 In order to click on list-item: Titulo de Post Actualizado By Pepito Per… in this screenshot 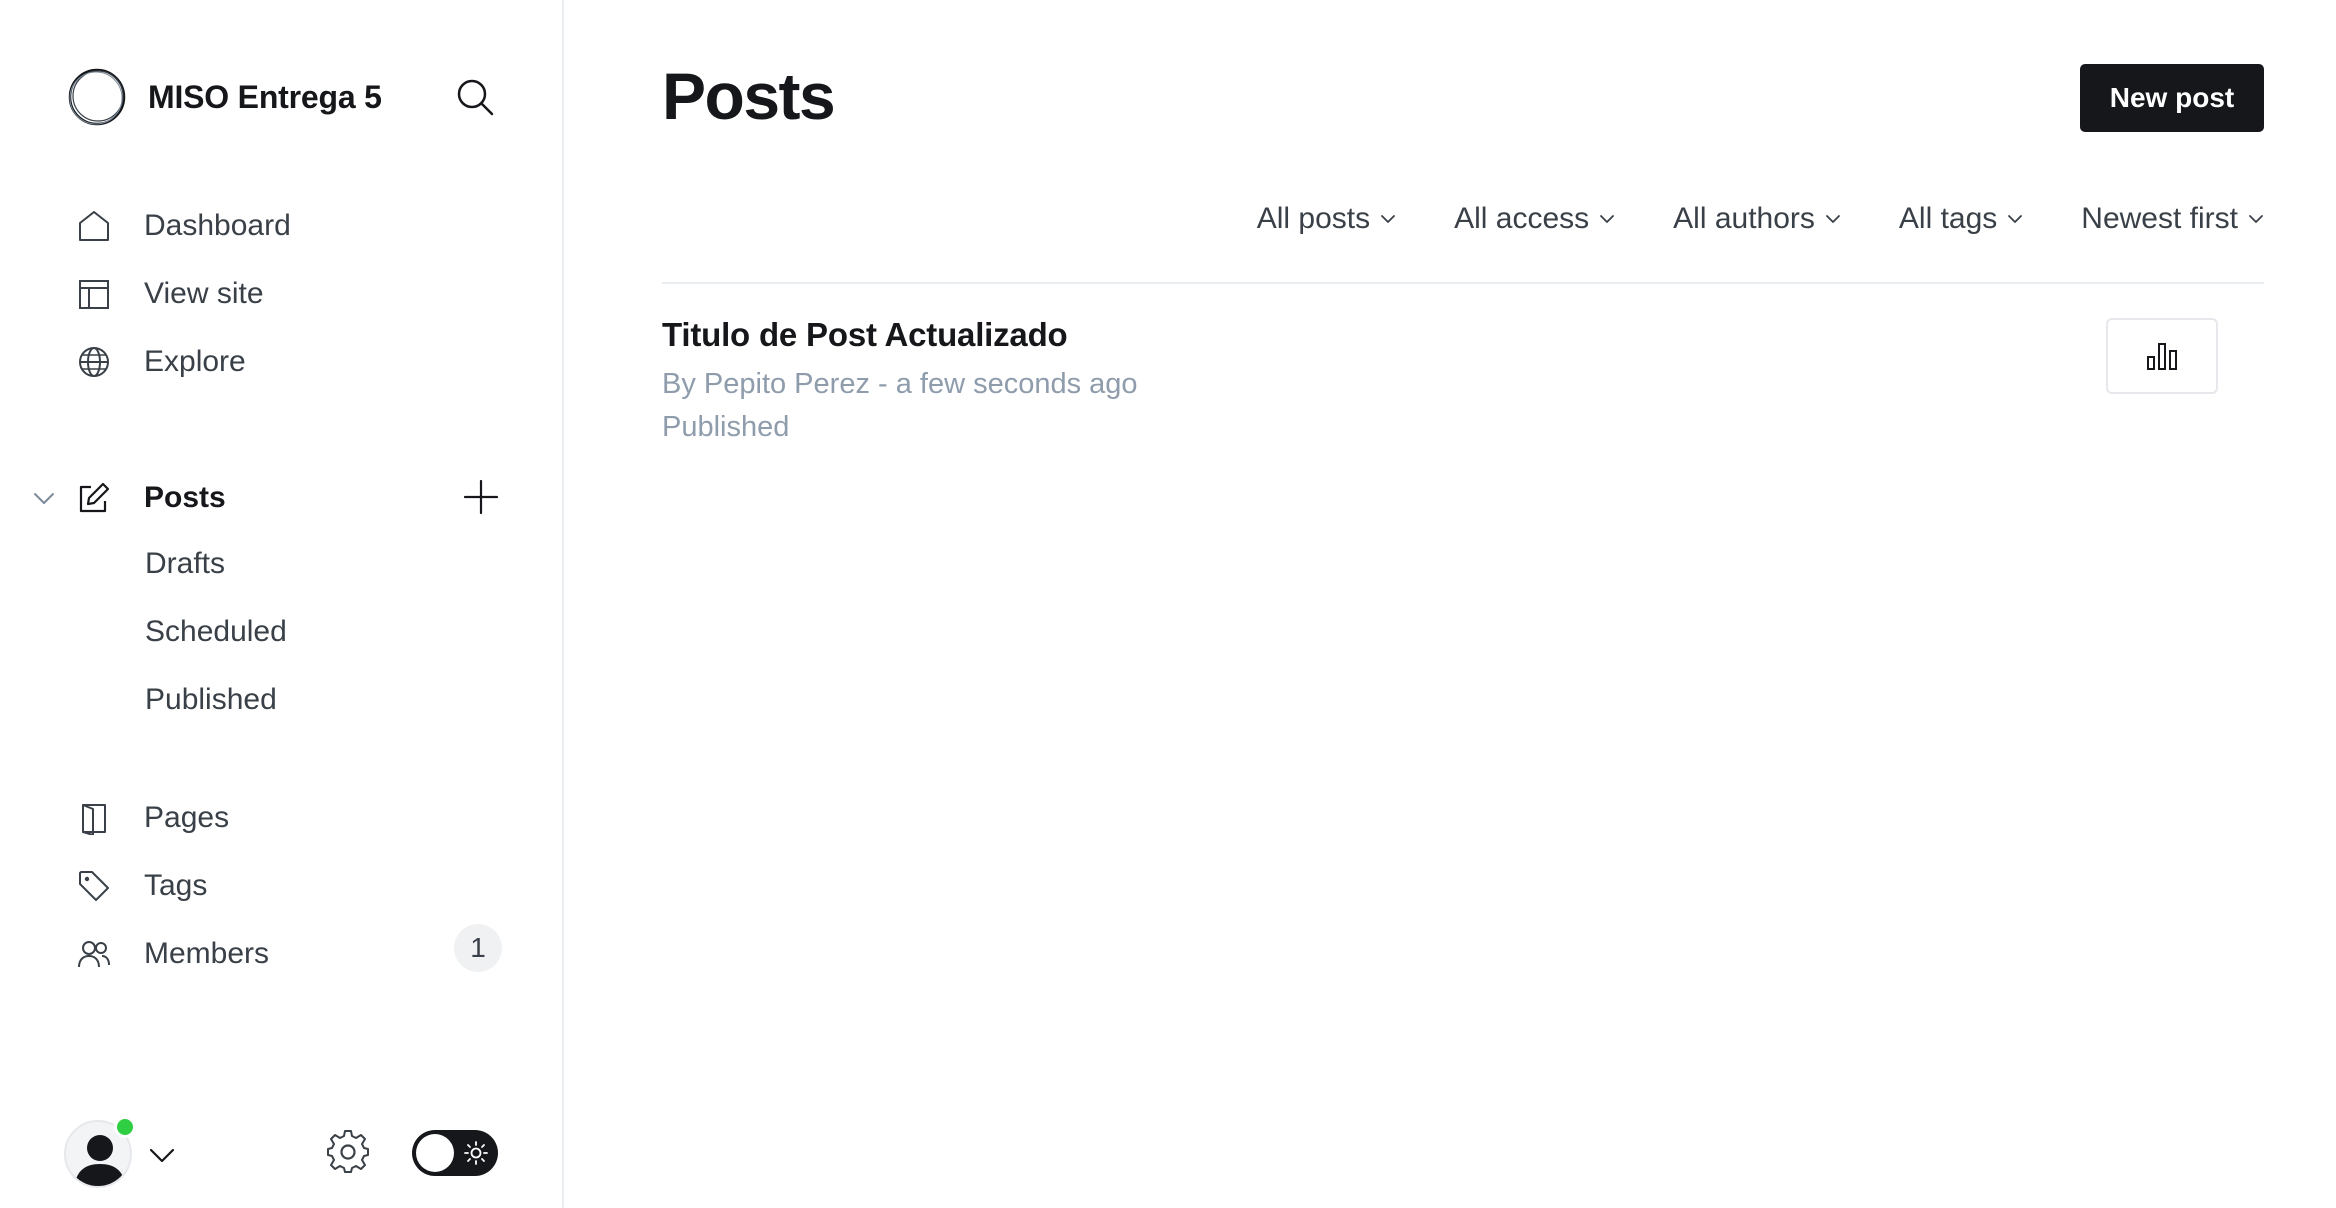, I will do `click(1463, 381)`.